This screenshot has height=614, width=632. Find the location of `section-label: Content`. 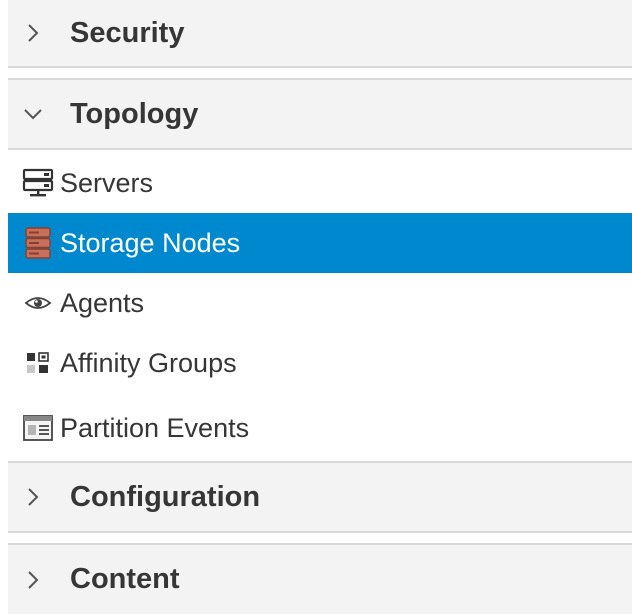

section-label: Content is located at coordinates (125, 579).